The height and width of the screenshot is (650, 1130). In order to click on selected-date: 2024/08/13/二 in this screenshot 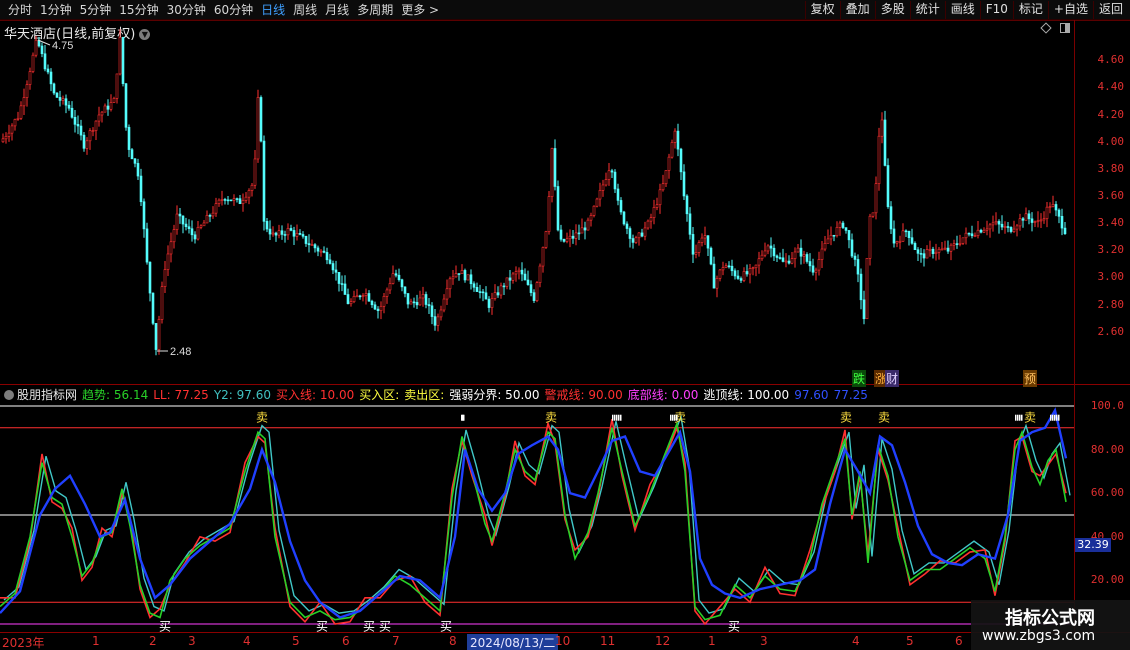, I will do `click(513, 642)`.